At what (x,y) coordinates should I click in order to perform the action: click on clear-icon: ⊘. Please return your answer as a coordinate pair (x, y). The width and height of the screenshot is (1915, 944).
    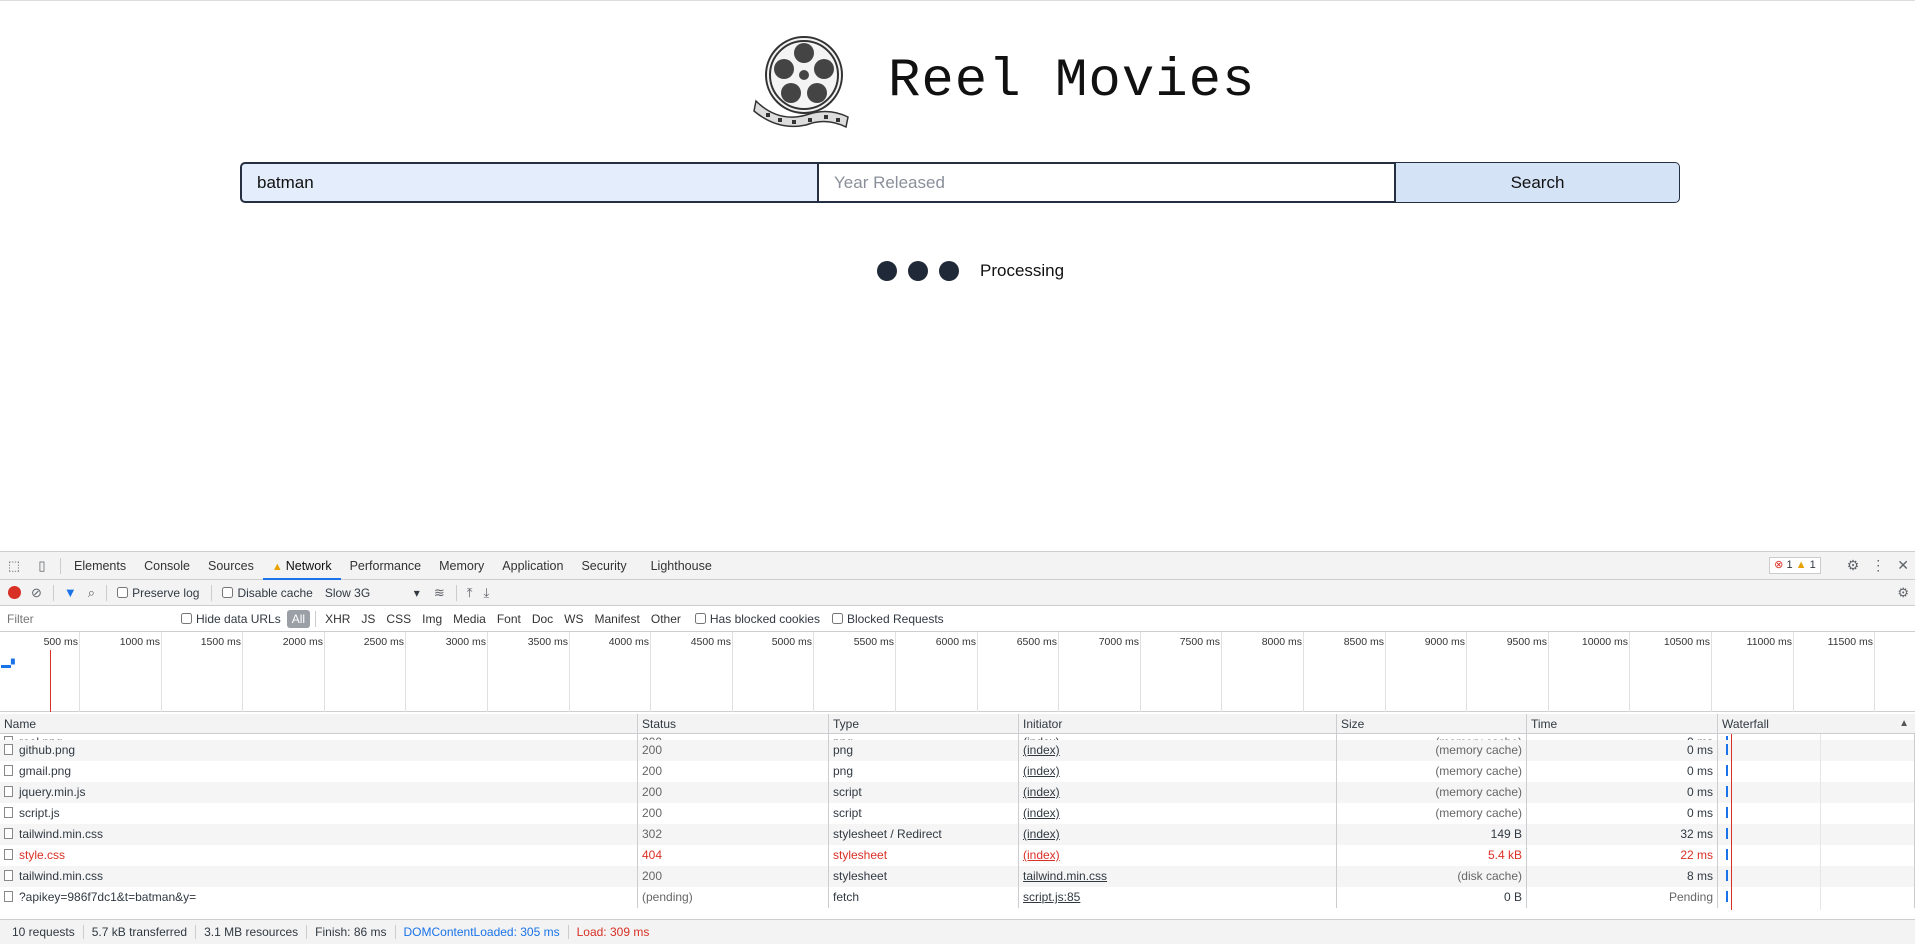
    Looking at the image, I should click on (36, 593).